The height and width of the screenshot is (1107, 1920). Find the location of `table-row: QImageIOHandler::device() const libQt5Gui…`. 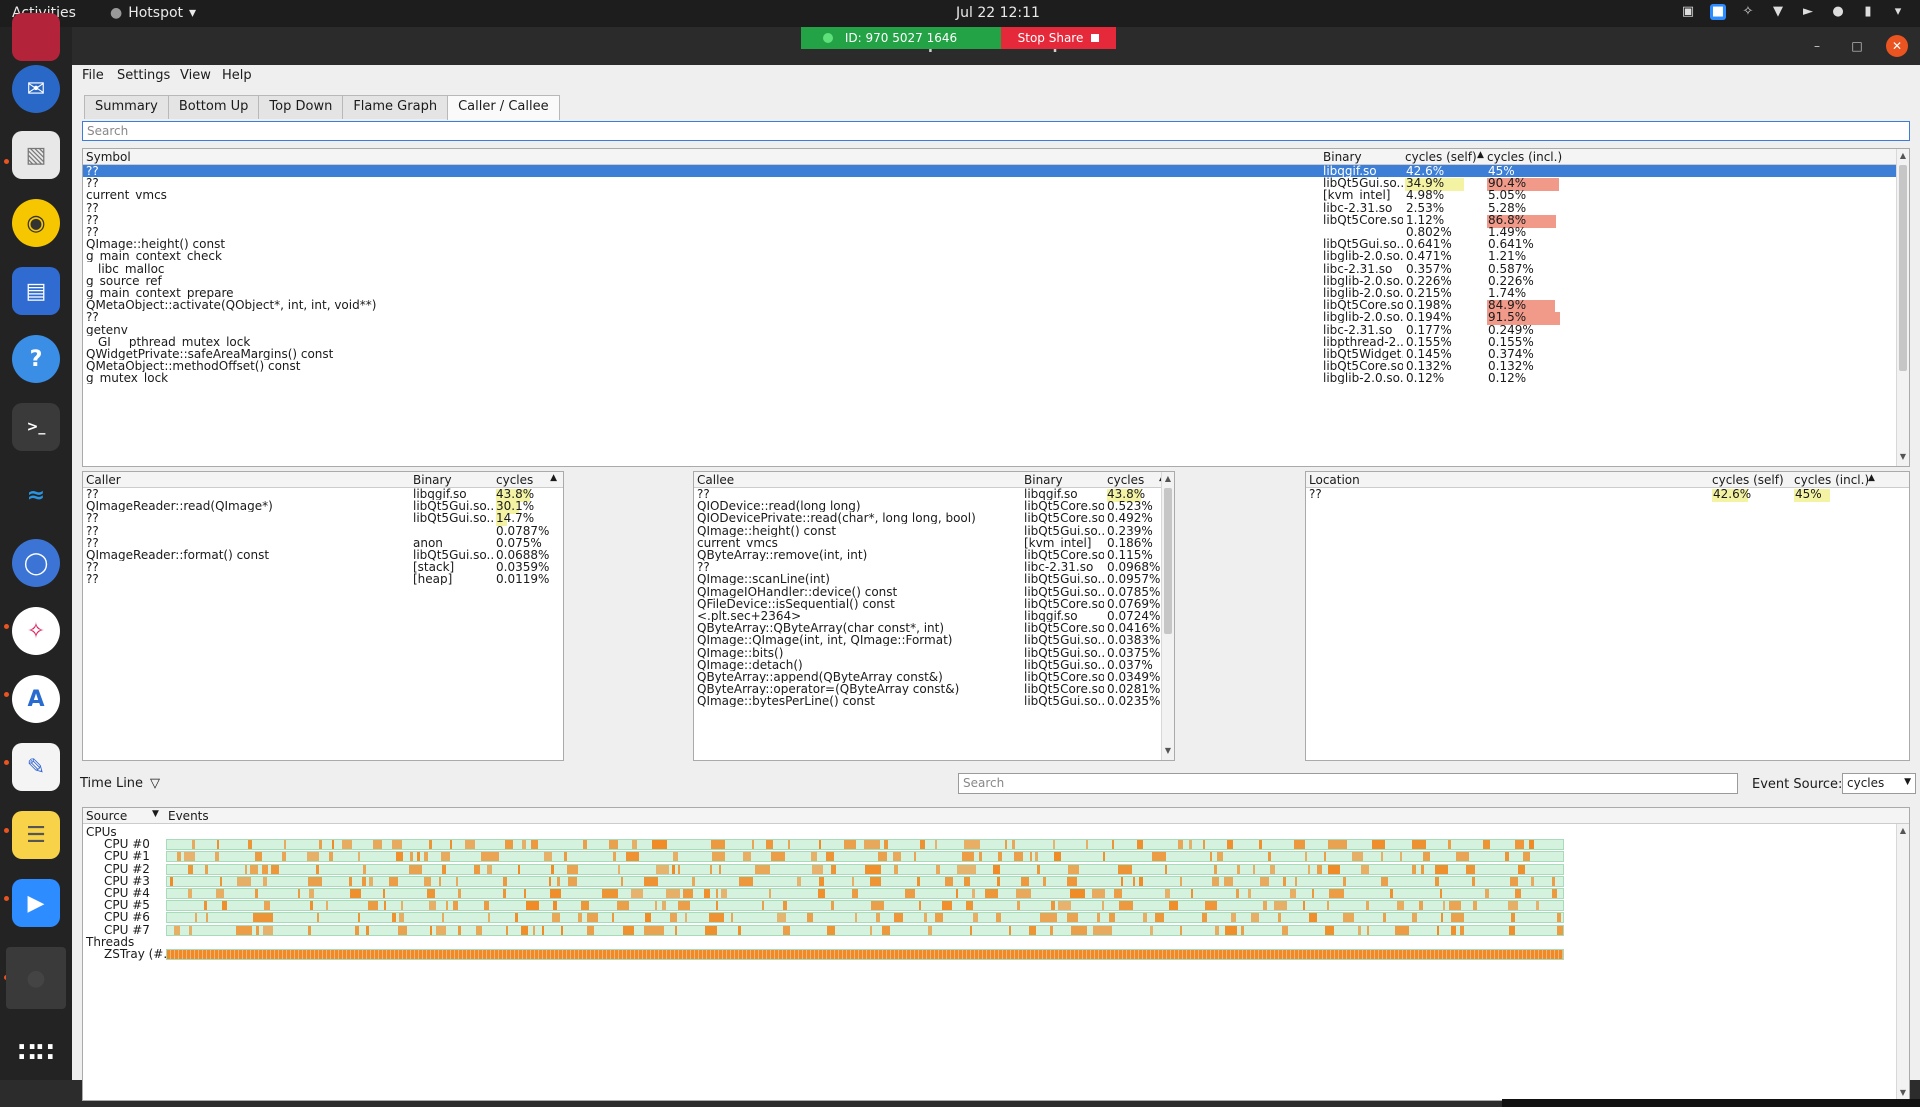

table-row: QImageIOHandler::device() const libQt5Gui… is located at coordinates (934, 592).